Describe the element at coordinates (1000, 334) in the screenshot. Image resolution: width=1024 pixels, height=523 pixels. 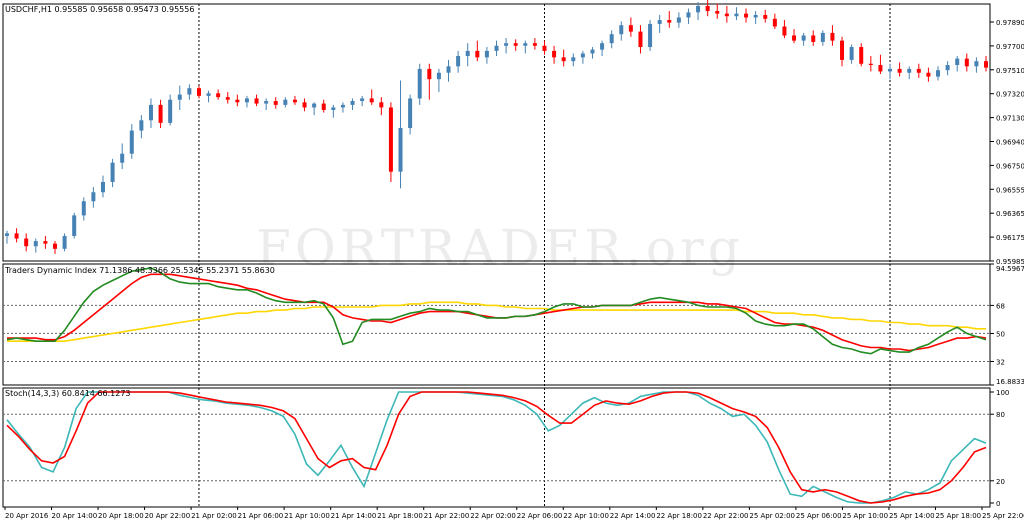
I see `tdi-axis-label: 50` at that location.